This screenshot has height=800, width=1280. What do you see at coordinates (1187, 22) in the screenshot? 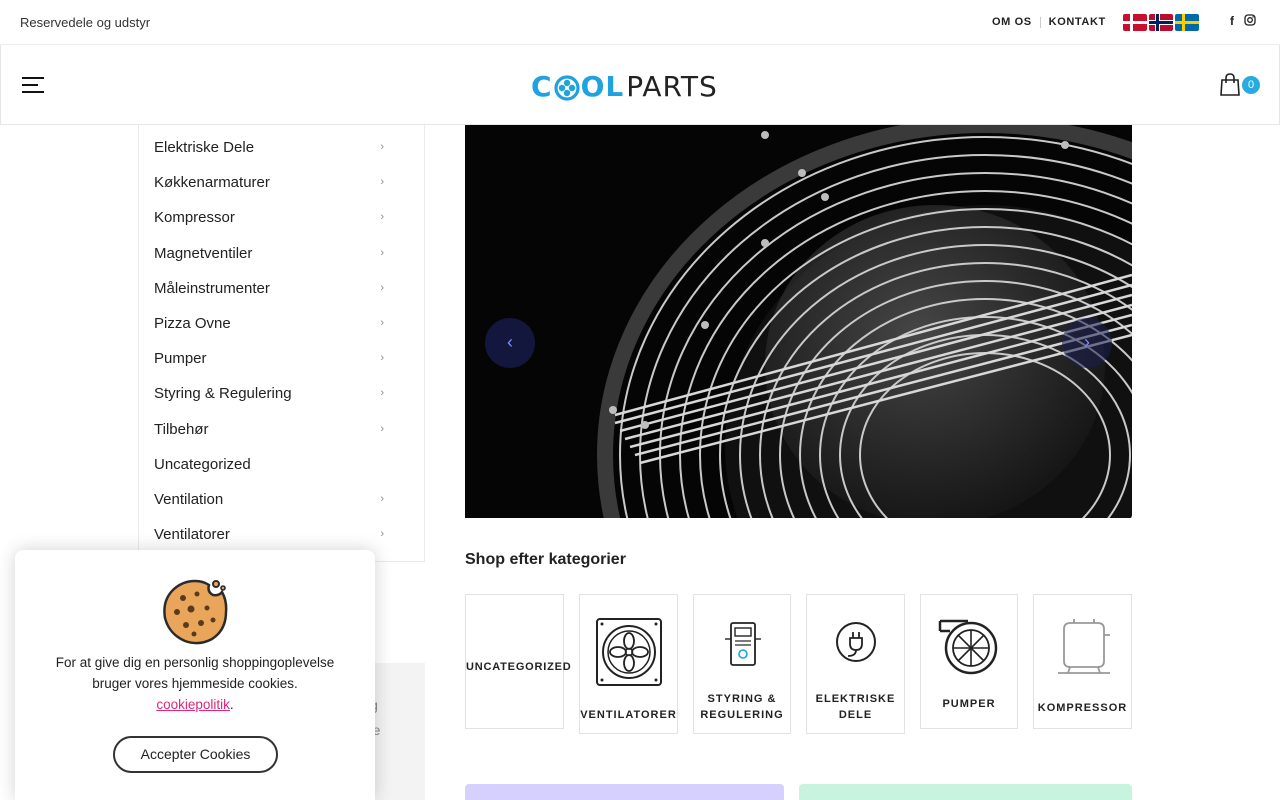
I see `swedish-flag-icon` at bounding box center [1187, 22].